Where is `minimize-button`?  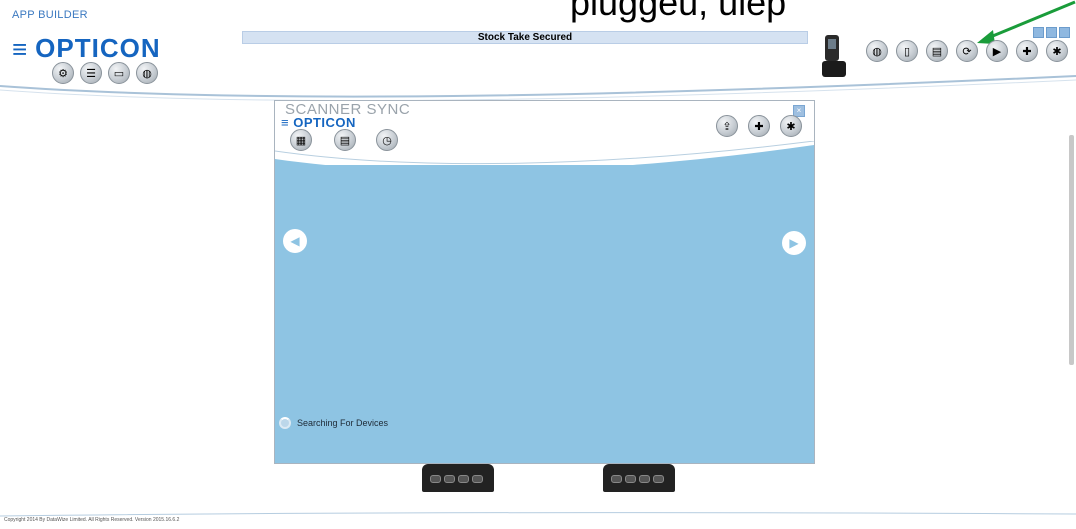
minimize-button is located at coordinates (1038, 32).